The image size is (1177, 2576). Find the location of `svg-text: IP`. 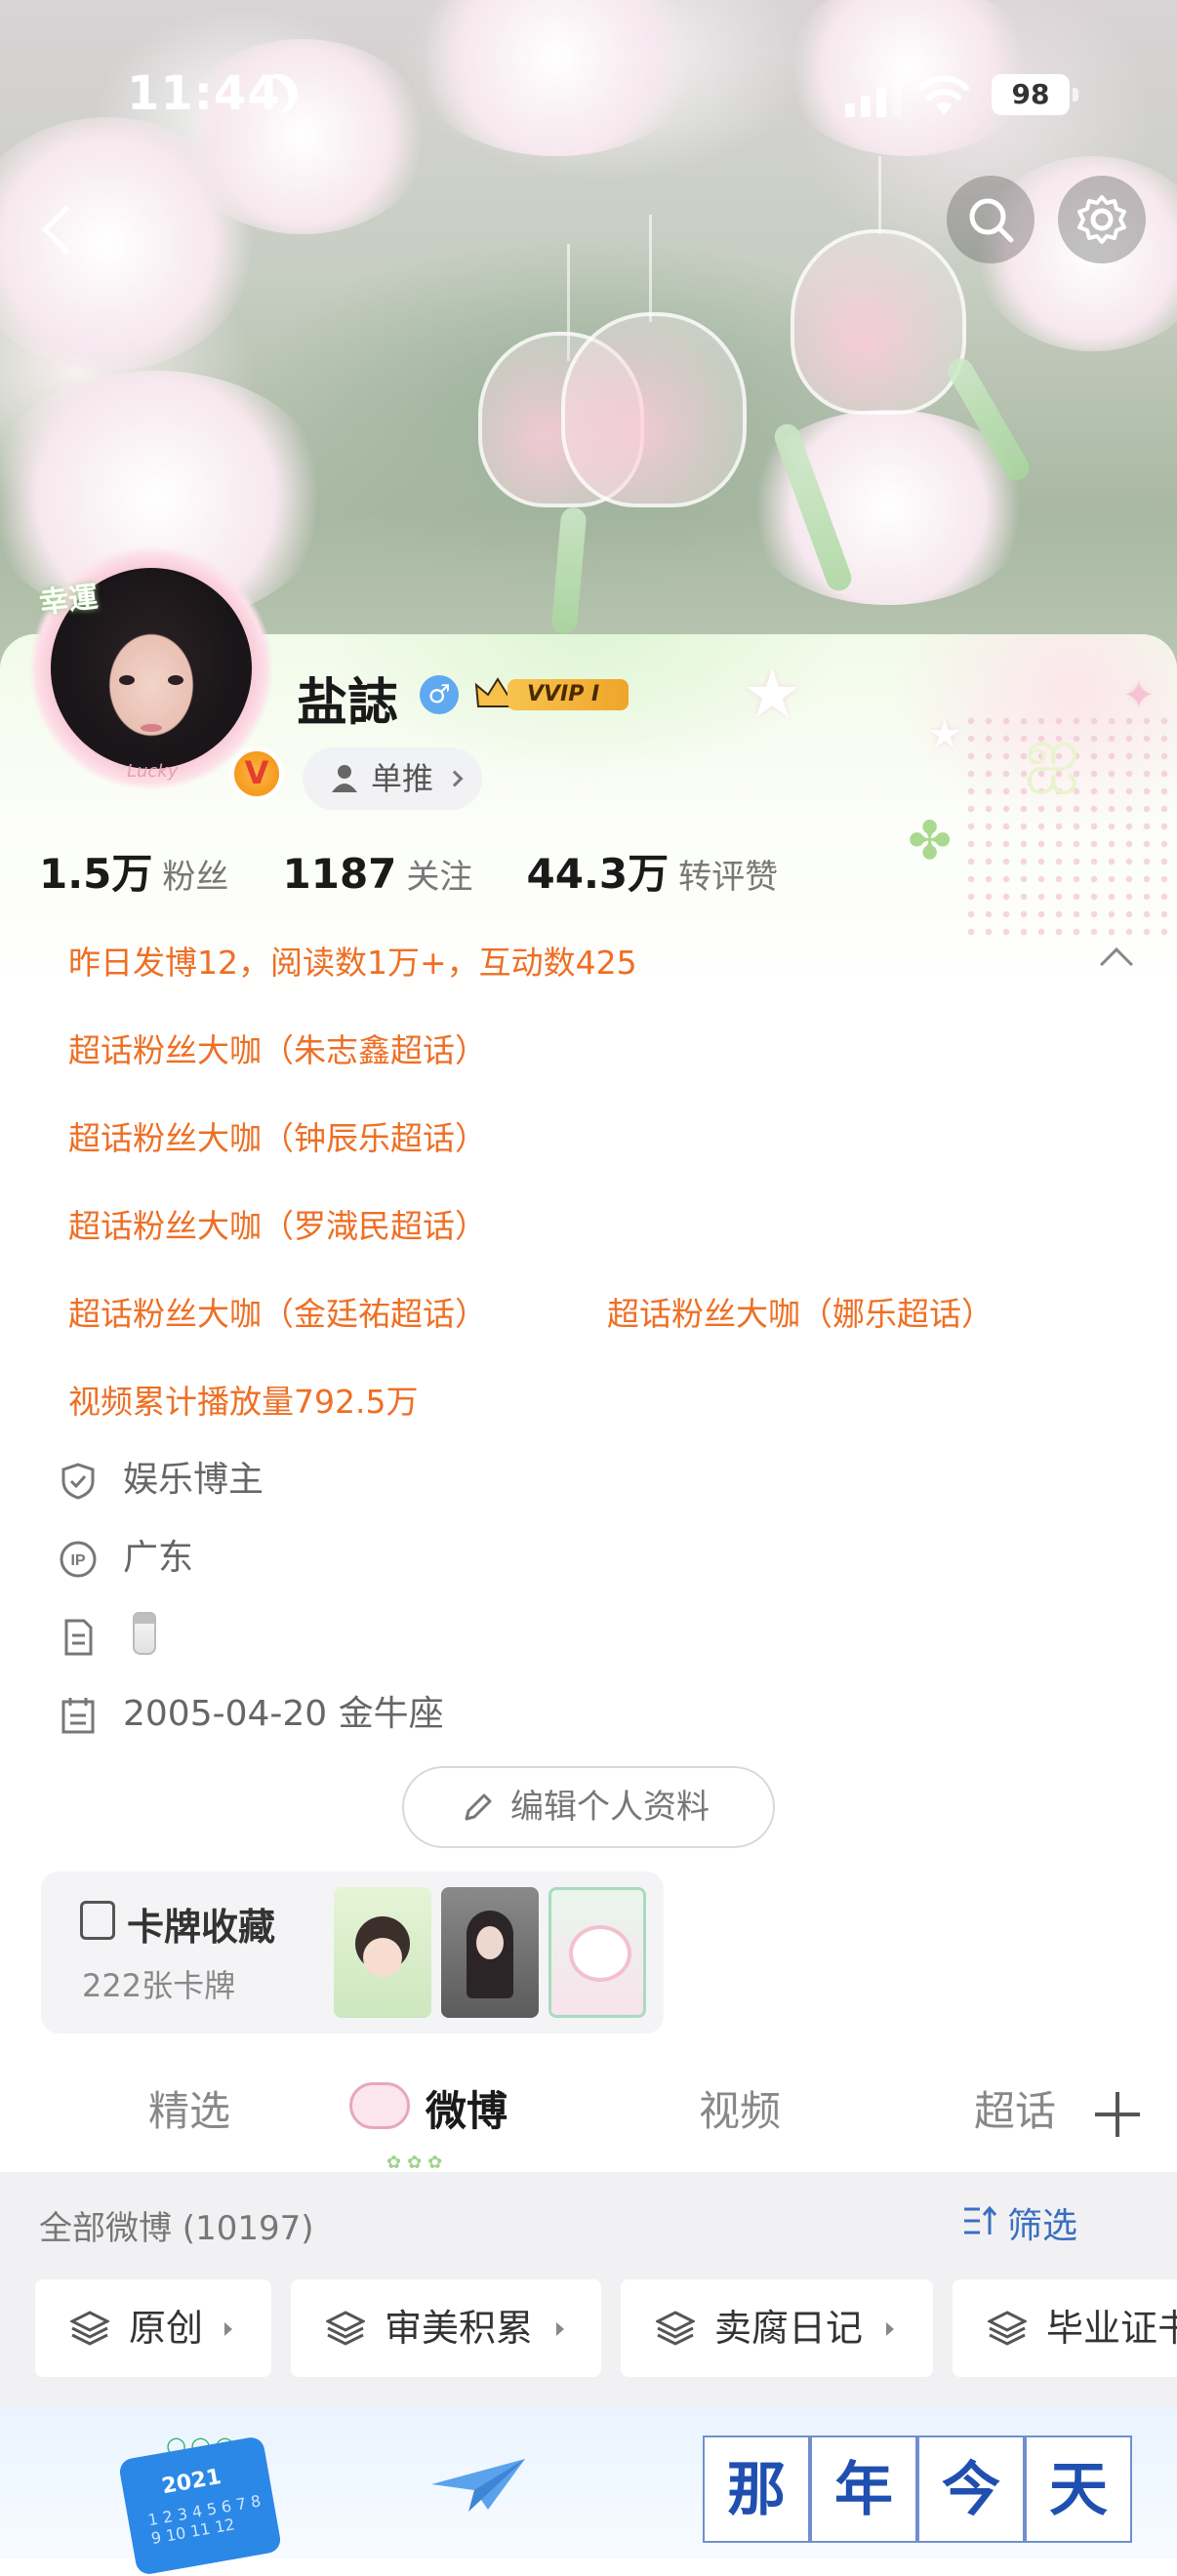

svg-text: IP is located at coordinates (78, 1560).